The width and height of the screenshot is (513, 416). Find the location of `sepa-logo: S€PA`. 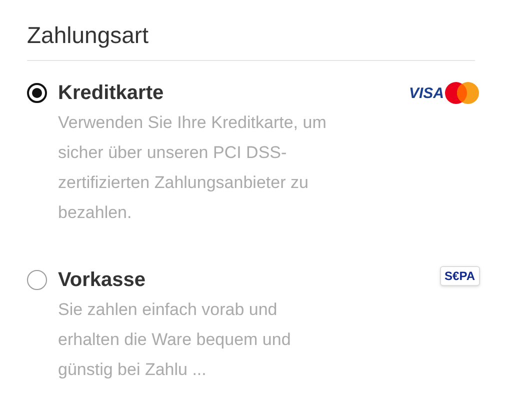

sepa-logo: S€PA is located at coordinates (460, 276).